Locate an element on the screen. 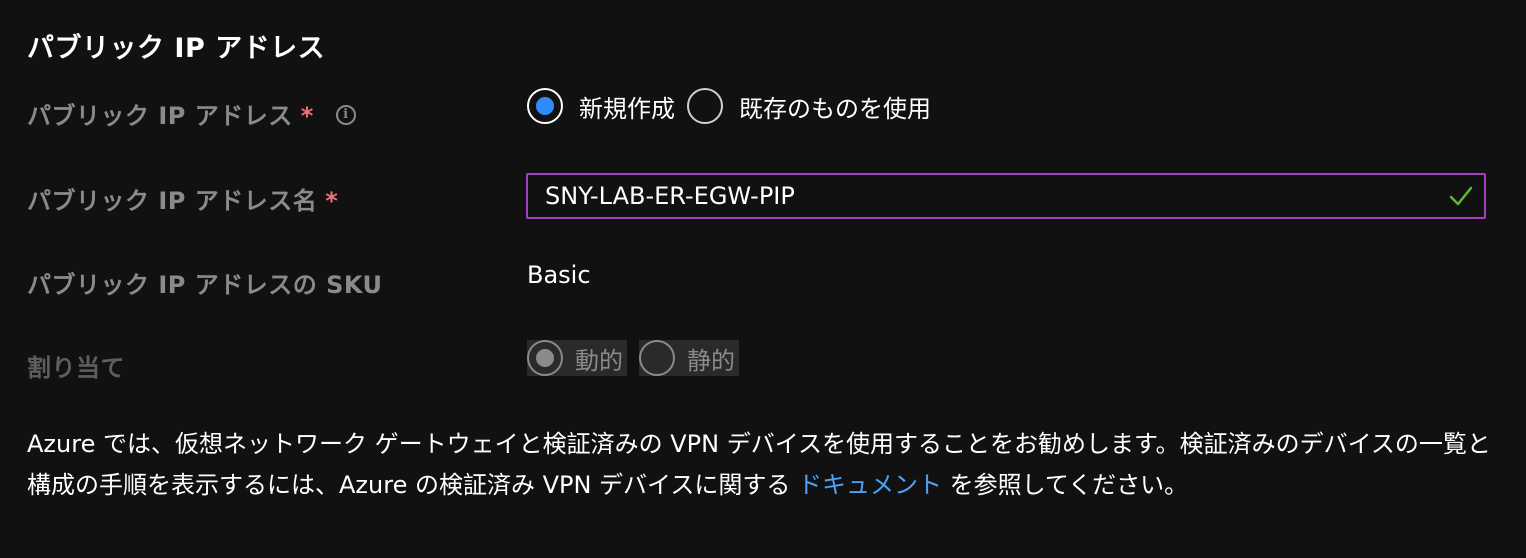  assignment-label-text: 割り当て is located at coordinates (76, 368).